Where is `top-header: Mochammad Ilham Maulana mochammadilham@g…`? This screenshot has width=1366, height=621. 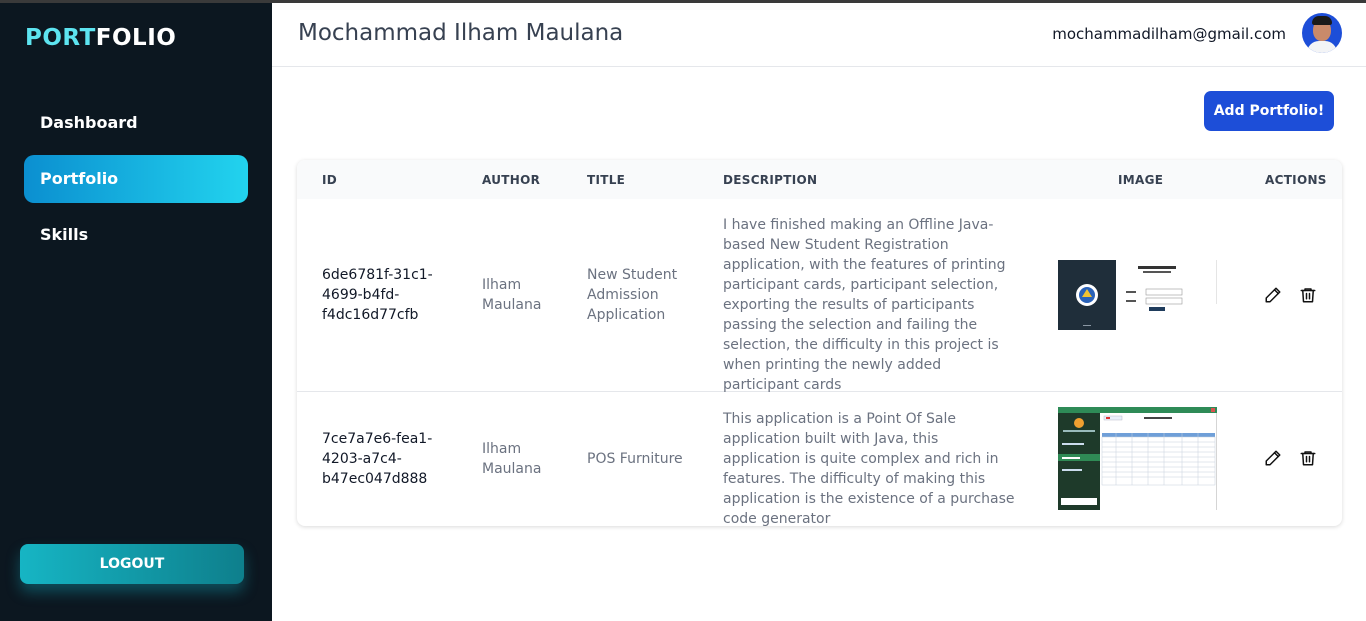 top-header: Mochammad Ilham Maulana mochammadilham@g… is located at coordinates (819, 35).